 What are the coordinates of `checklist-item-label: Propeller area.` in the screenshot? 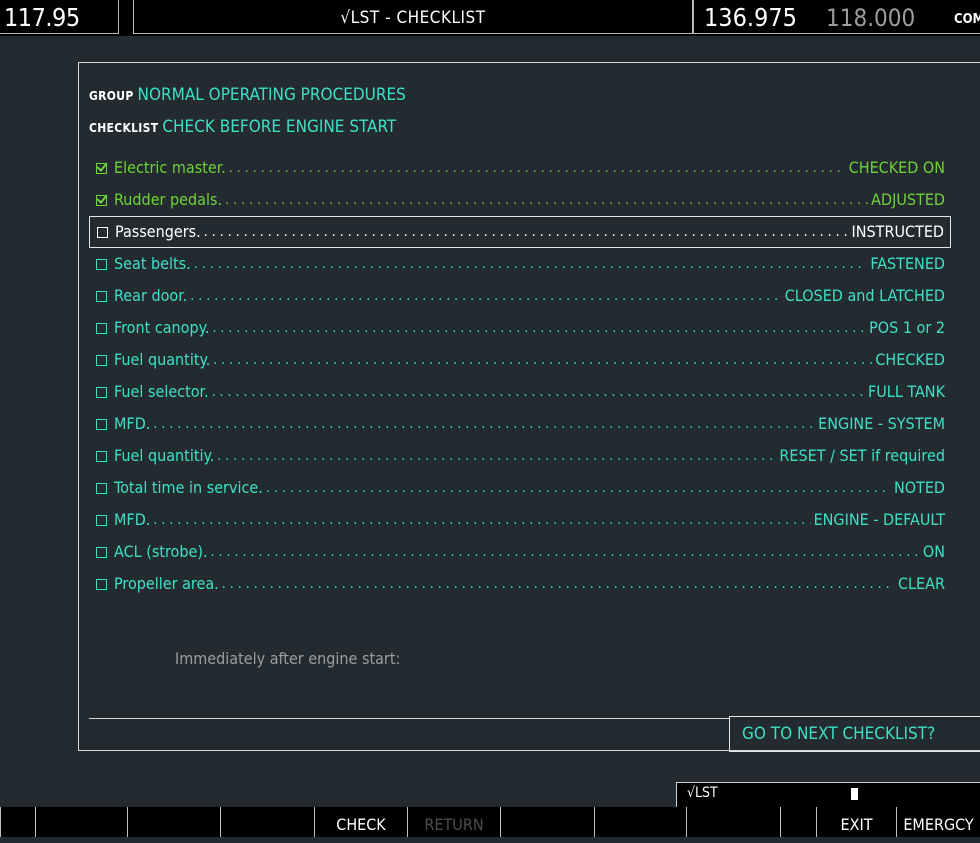 It's located at (166, 583).